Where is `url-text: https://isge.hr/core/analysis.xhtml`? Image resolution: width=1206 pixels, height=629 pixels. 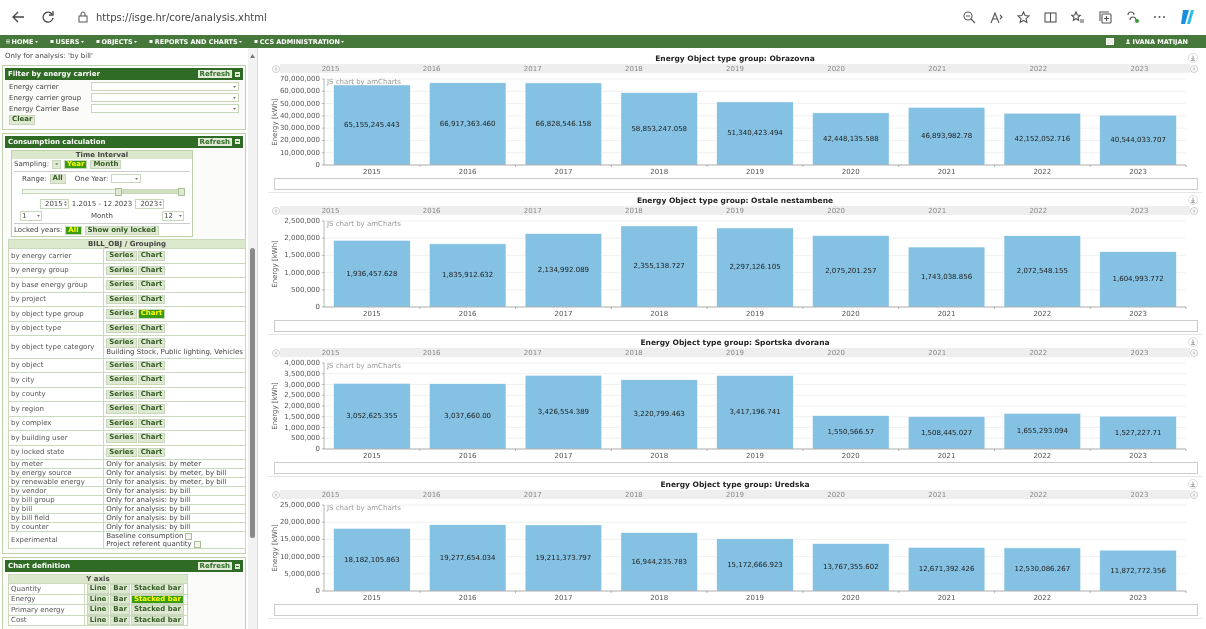 url-text: https://isge.hr/core/analysis.xhtml is located at coordinates (181, 17).